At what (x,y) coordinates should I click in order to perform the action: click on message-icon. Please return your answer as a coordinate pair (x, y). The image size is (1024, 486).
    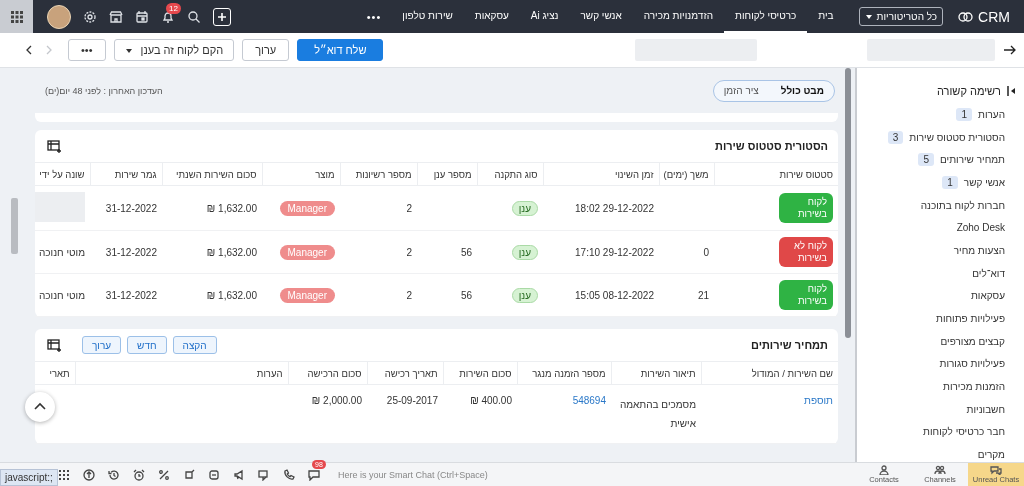
    Looking at the image, I should click on (264, 474).